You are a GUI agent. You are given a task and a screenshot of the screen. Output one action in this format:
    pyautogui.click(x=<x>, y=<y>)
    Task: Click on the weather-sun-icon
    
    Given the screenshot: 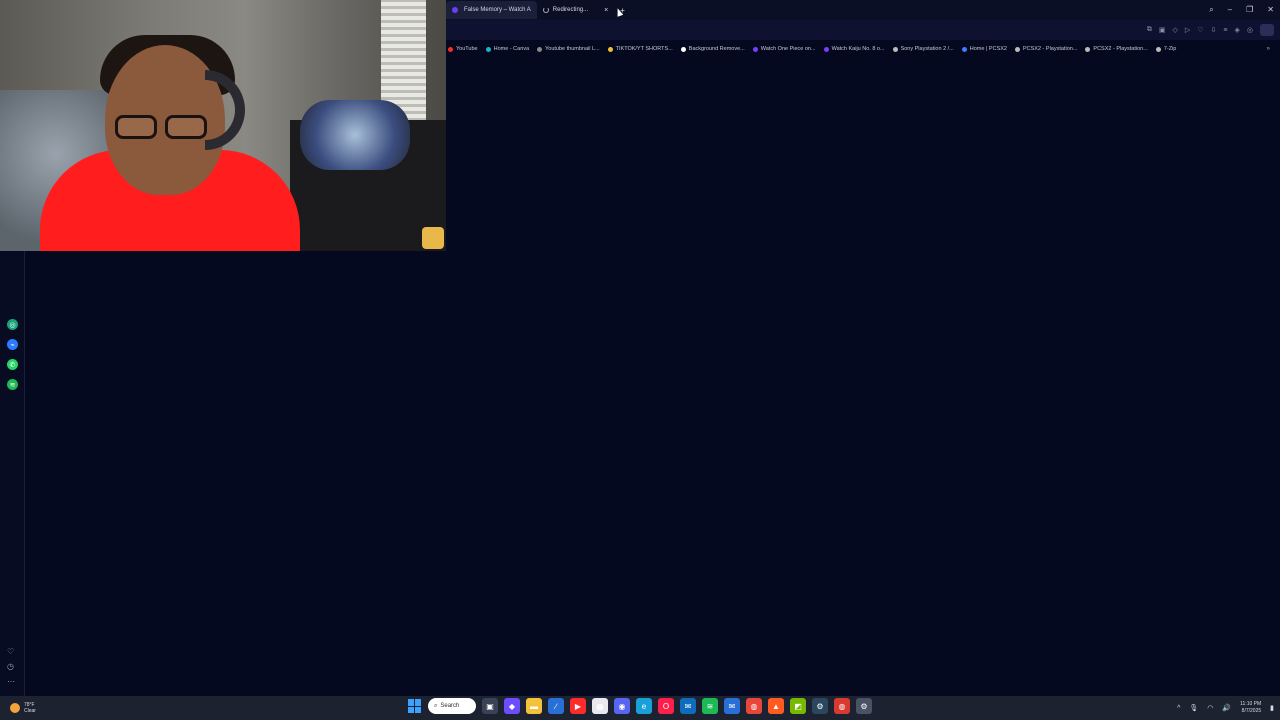 What is the action you would take?
    pyautogui.click(x=15, y=708)
    